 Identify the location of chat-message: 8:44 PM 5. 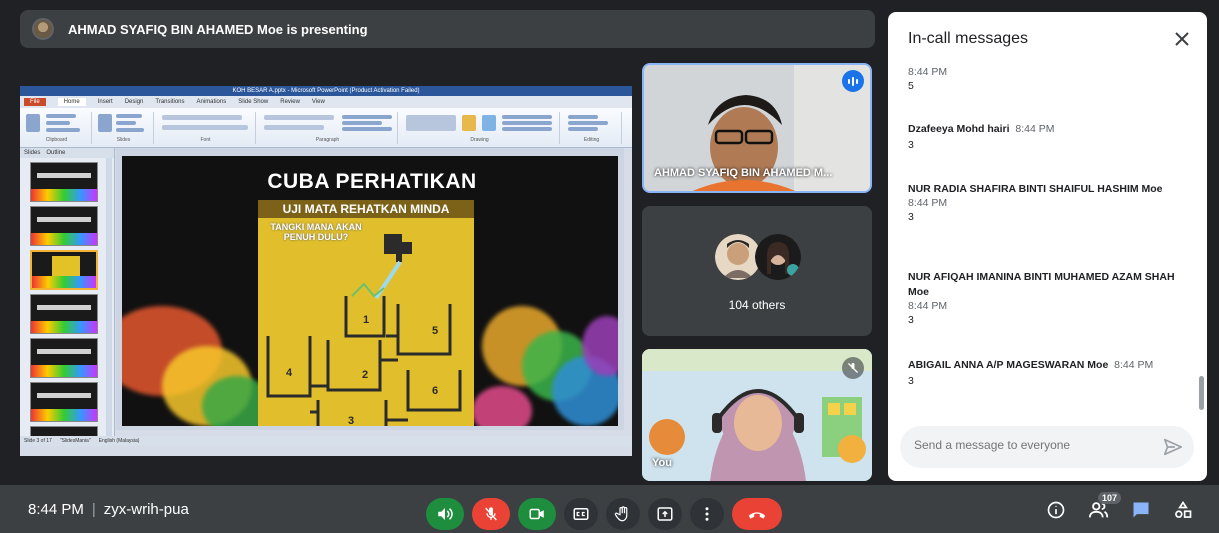
(1043, 79).